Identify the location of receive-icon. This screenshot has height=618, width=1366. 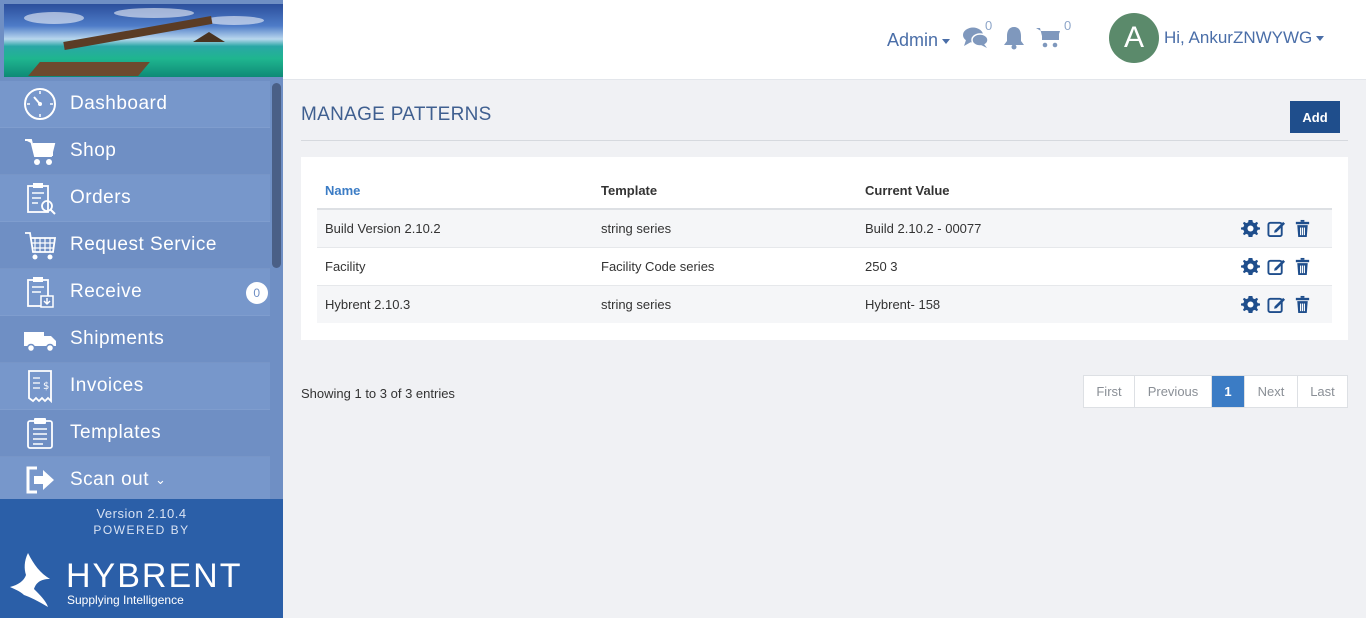
(40, 292).